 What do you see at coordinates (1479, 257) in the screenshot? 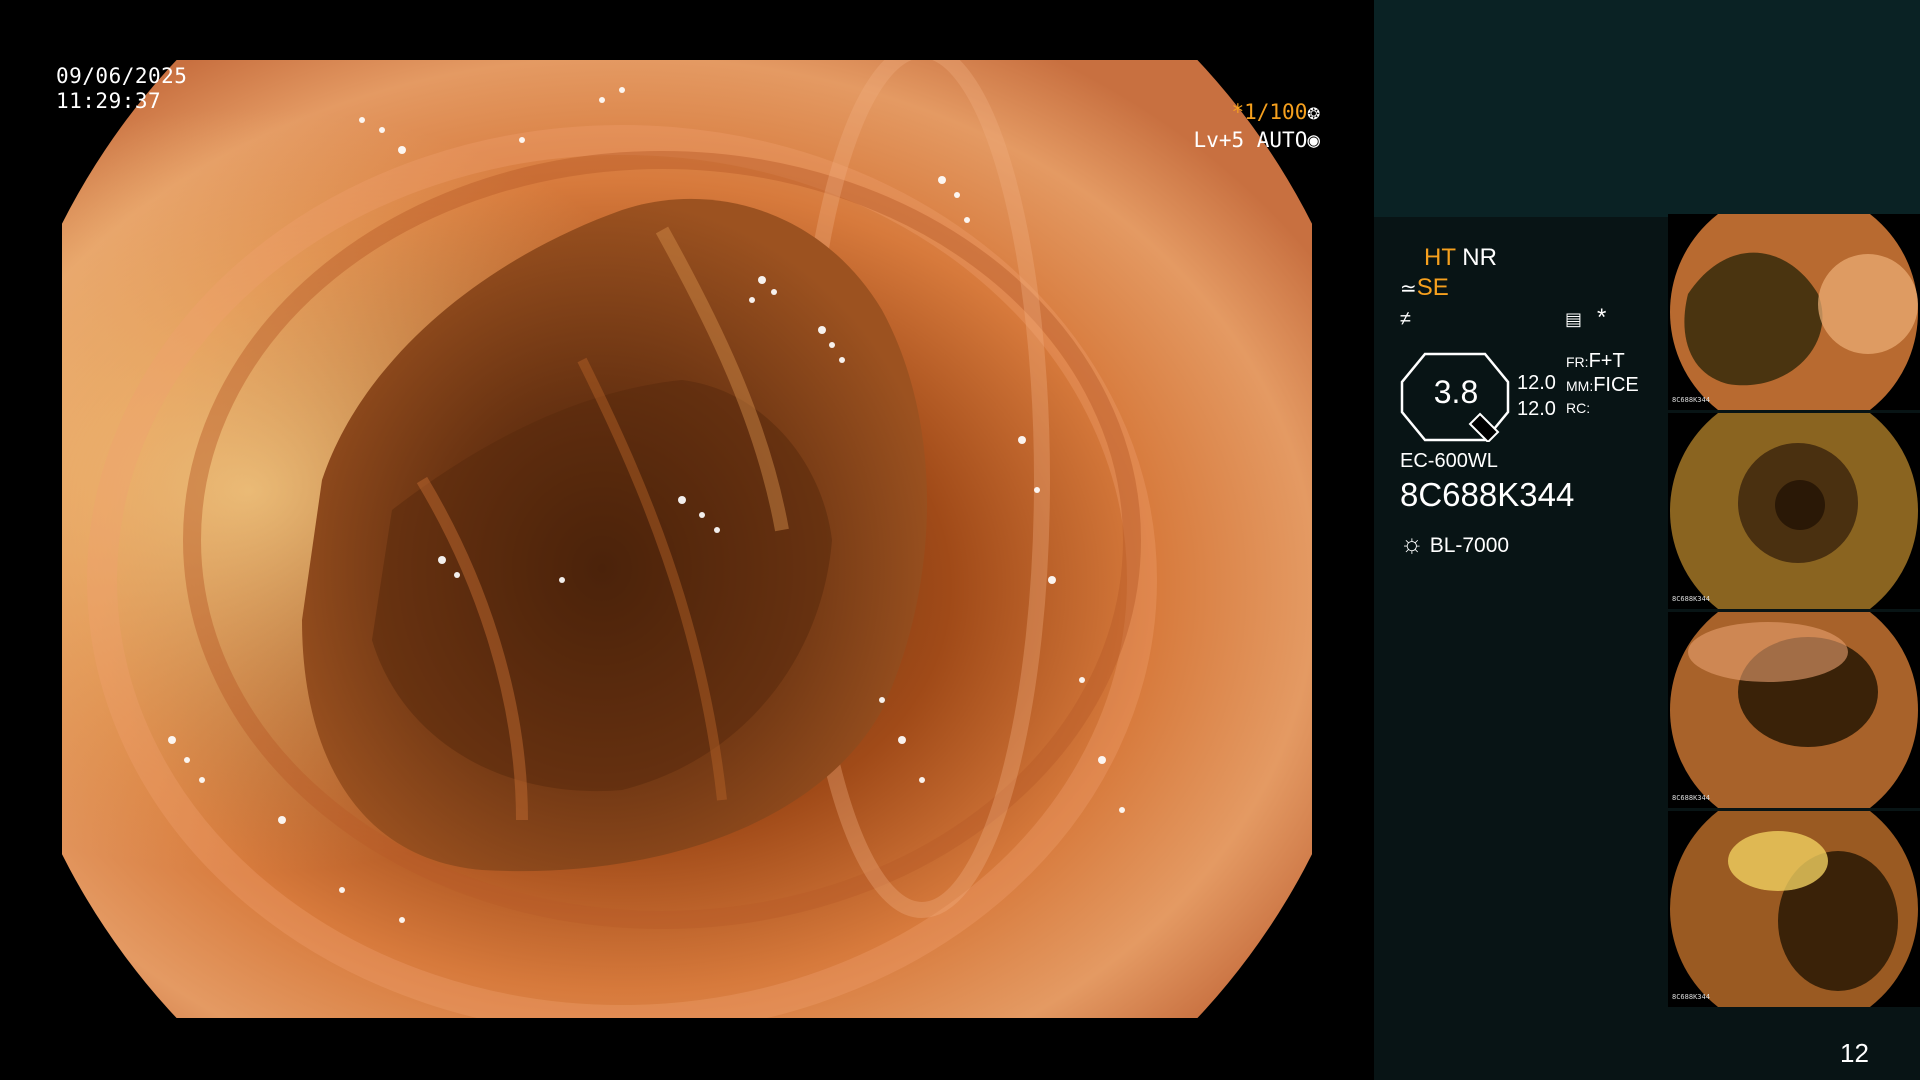
I see `nr-label: NR` at bounding box center [1479, 257].